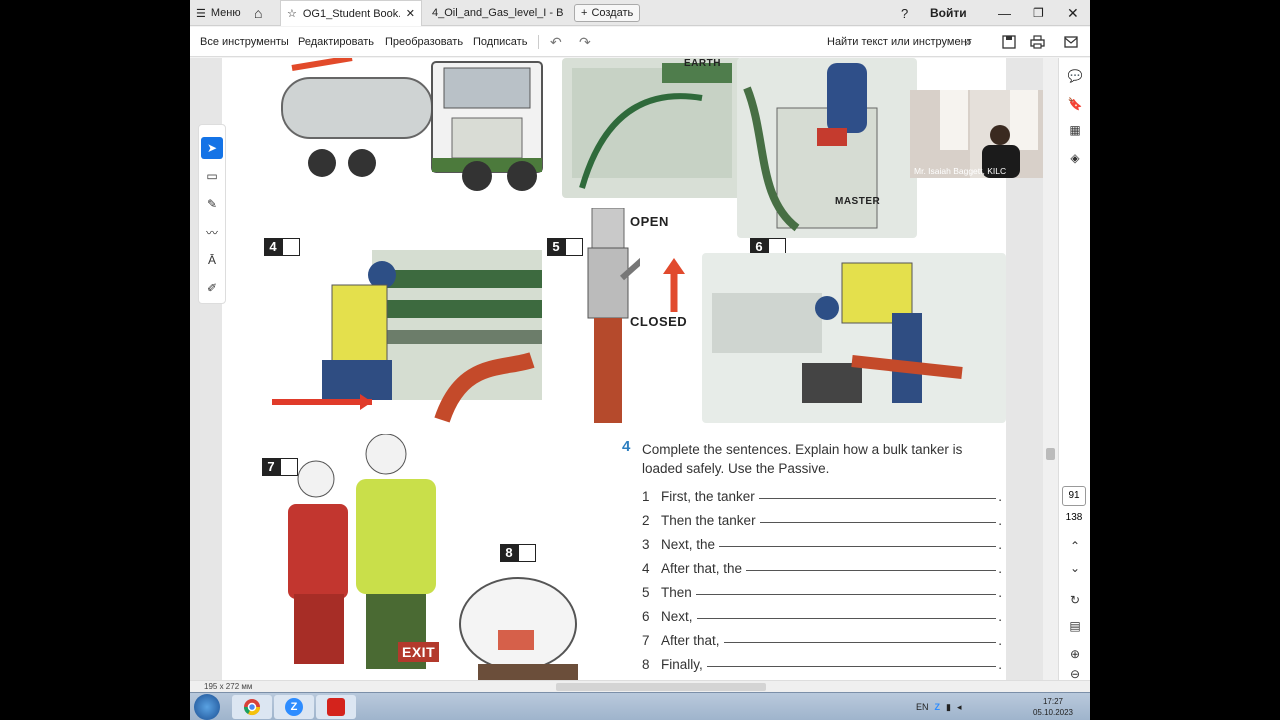 The width and height of the screenshot is (1280, 720). Describe the element at coordinates (527, 553) in the screenshot. I see `answer-box` at that location.